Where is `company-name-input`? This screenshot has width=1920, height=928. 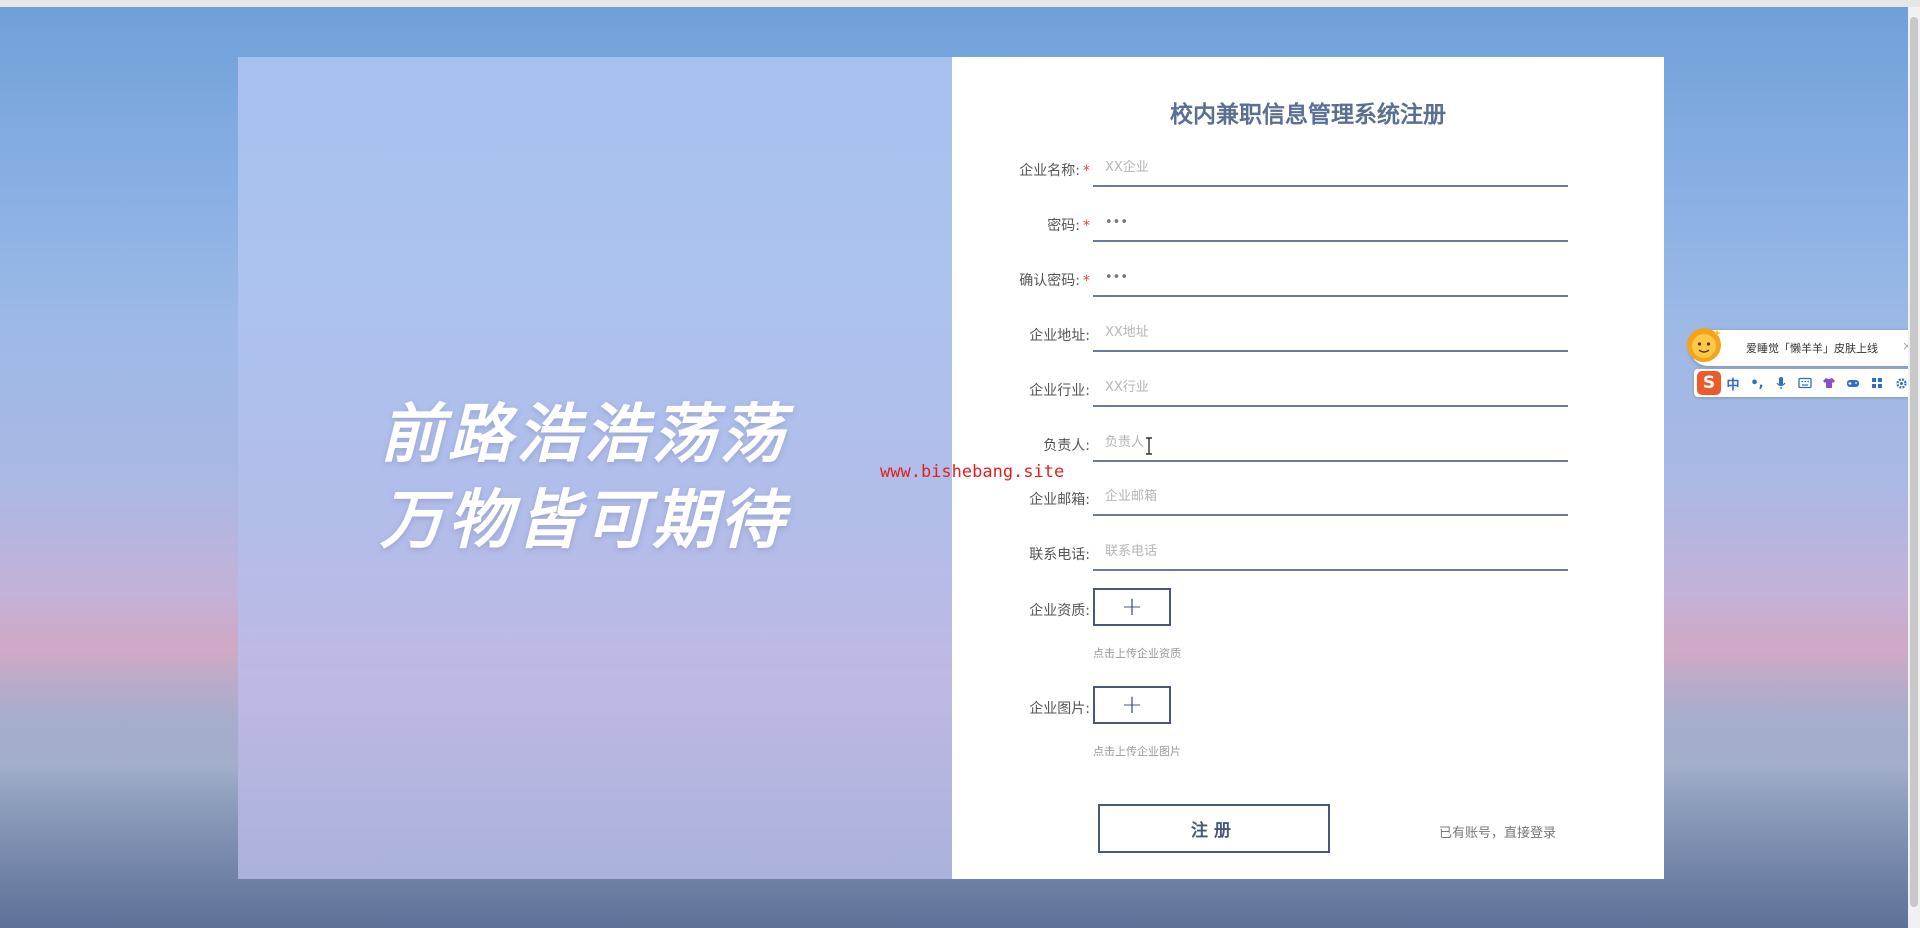
company-name-input is located at coordinates (1330, 168).